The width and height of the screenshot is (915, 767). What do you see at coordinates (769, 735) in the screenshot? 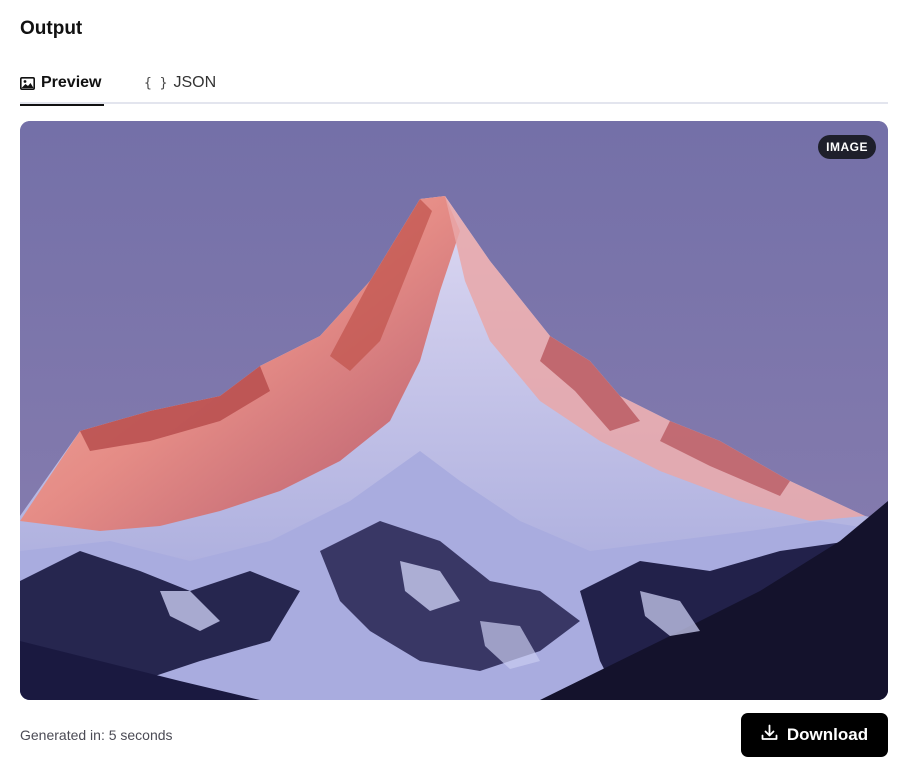
I see `download-icon` at bounding box center [769, 735].